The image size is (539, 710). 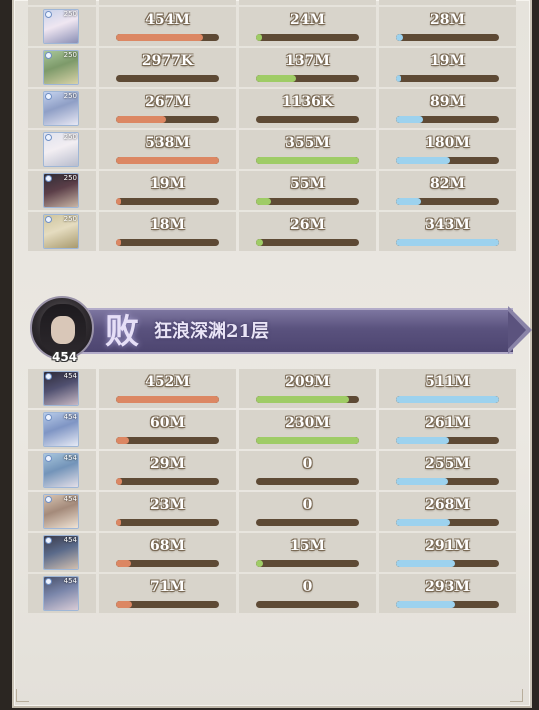 I want to click on member-level: 250, so click(x=70, y=55).